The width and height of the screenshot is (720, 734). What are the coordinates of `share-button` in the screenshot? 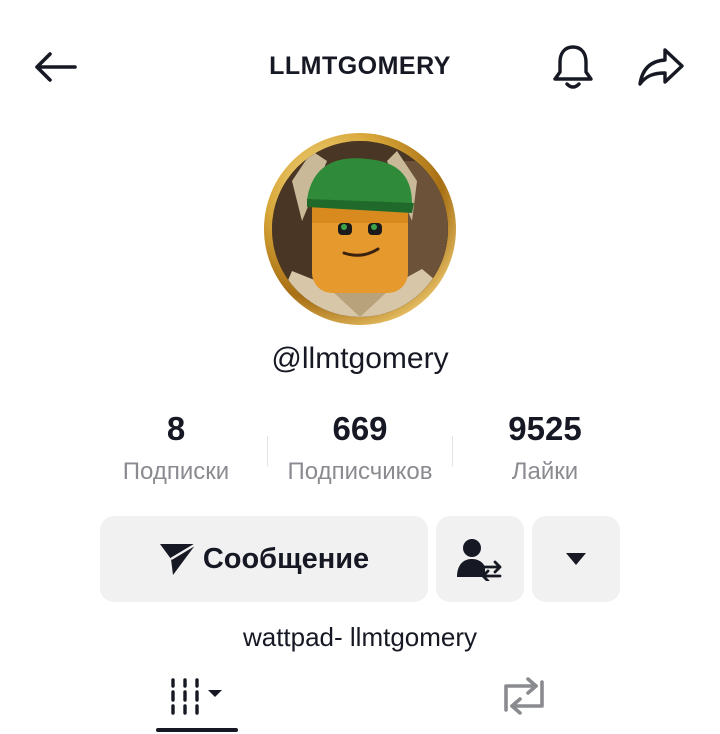 It's located at (661, 67).